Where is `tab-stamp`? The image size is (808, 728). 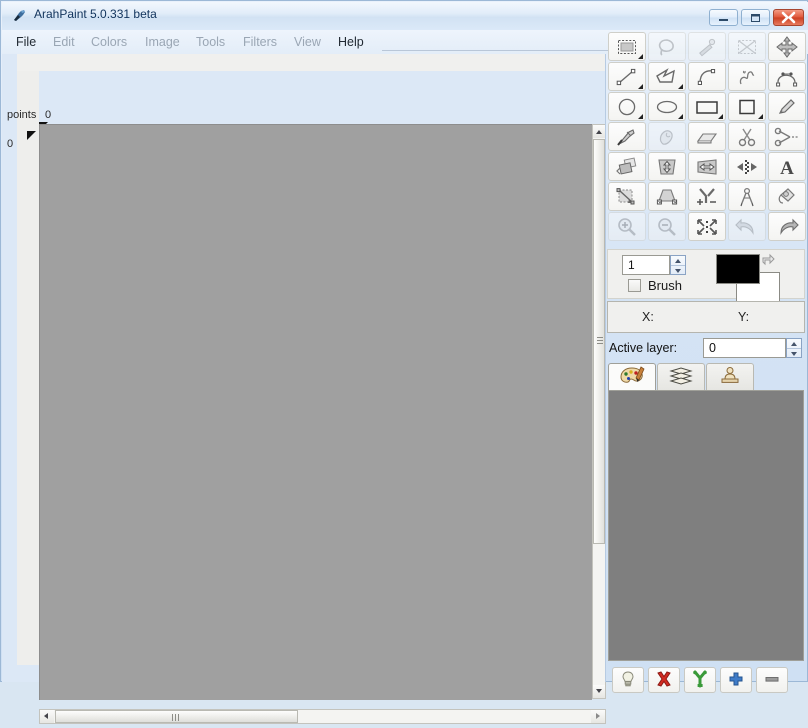
tab-stamp is located at coordinates (730, 376).